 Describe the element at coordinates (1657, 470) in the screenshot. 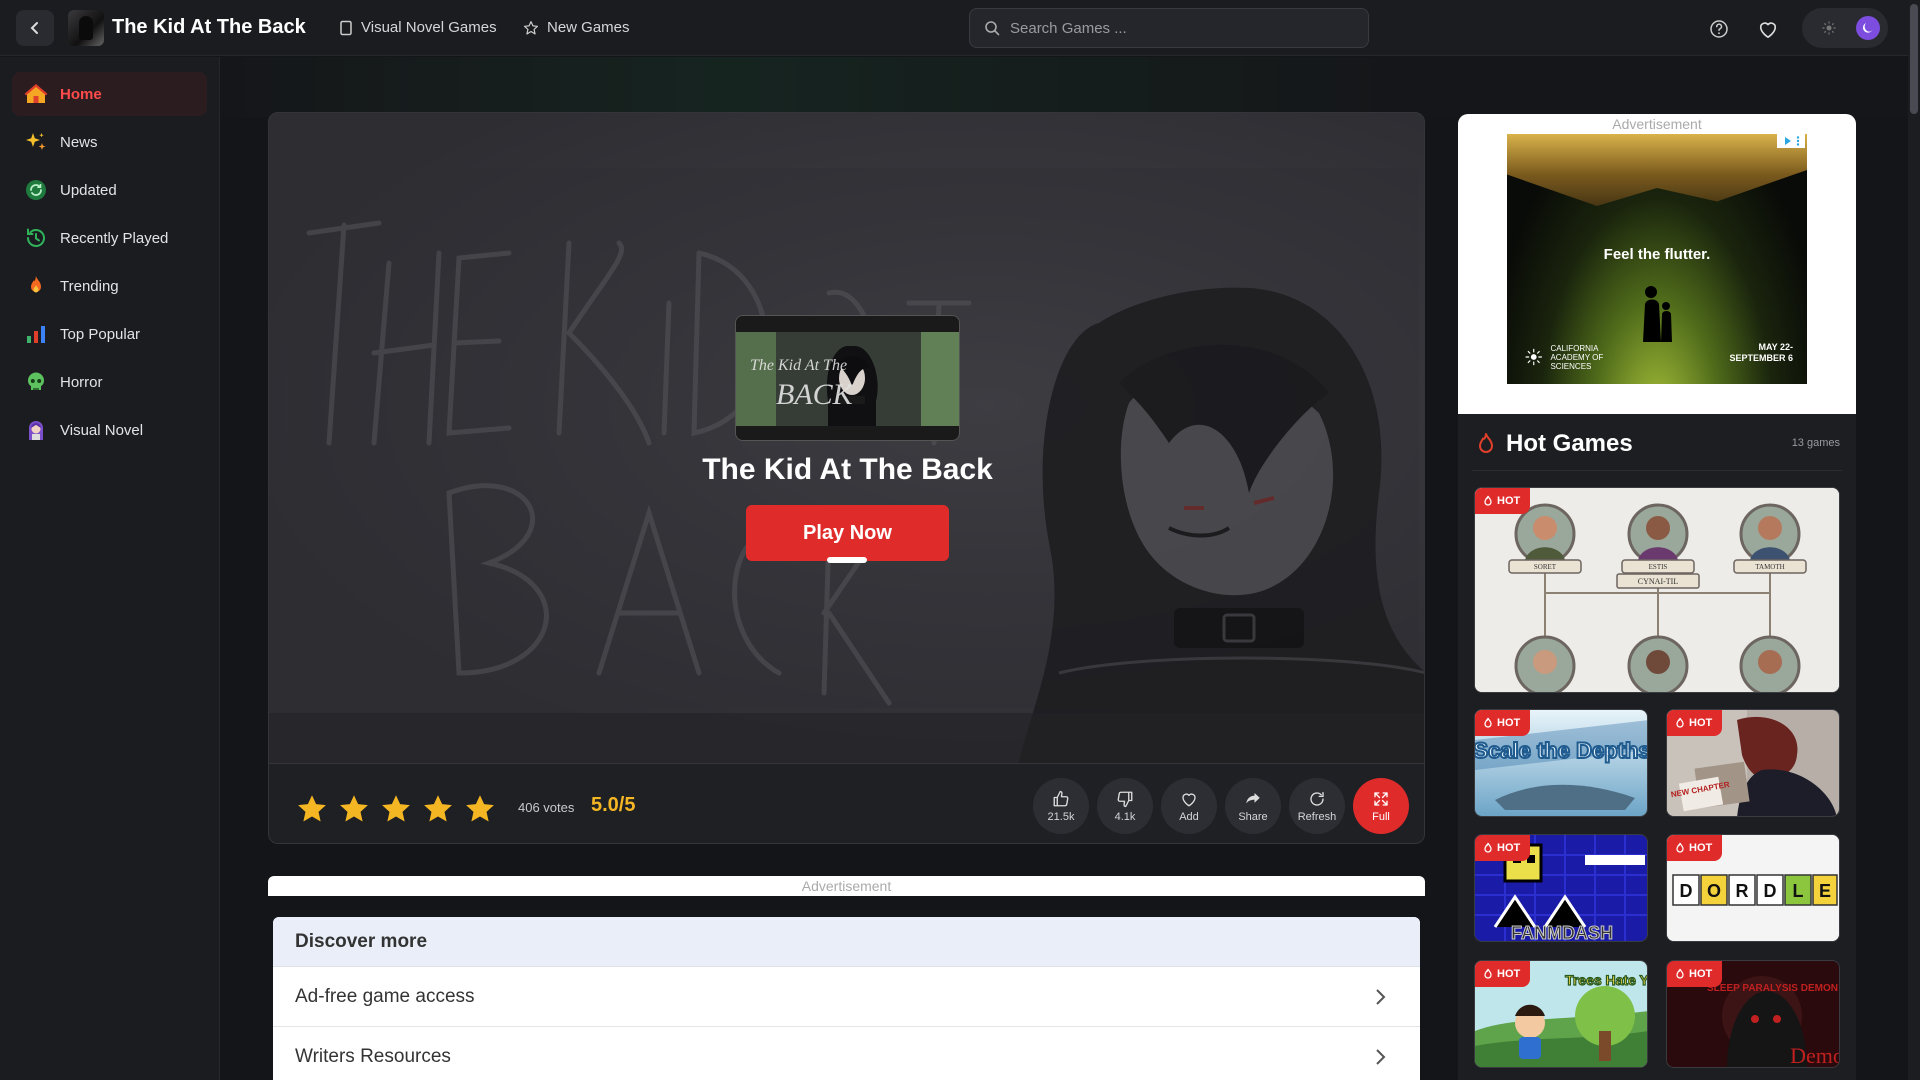

I see `divider` at that location.